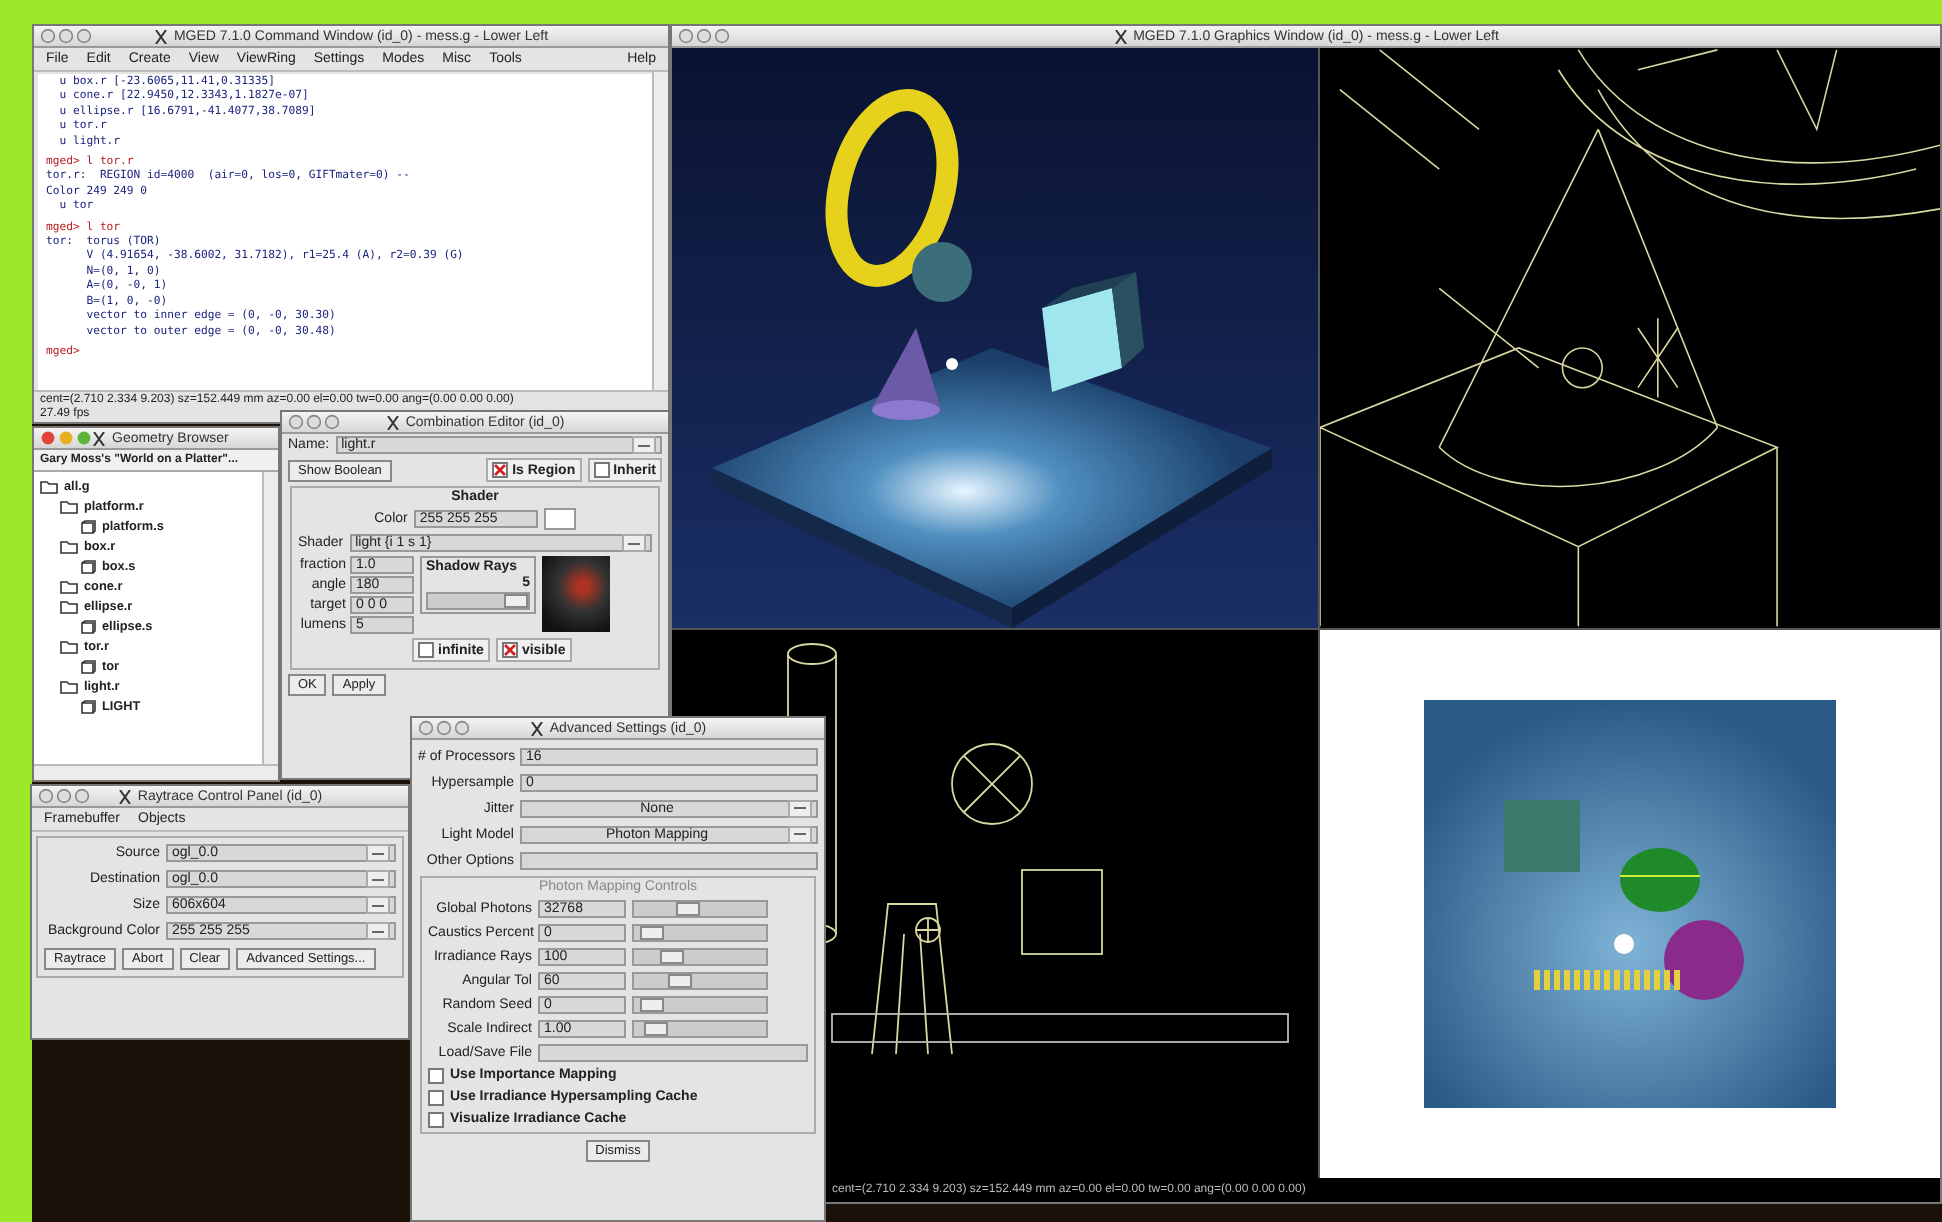 This screenshot has width=1942, height=1222. I want to click on console-text-area, so click(345, 232).